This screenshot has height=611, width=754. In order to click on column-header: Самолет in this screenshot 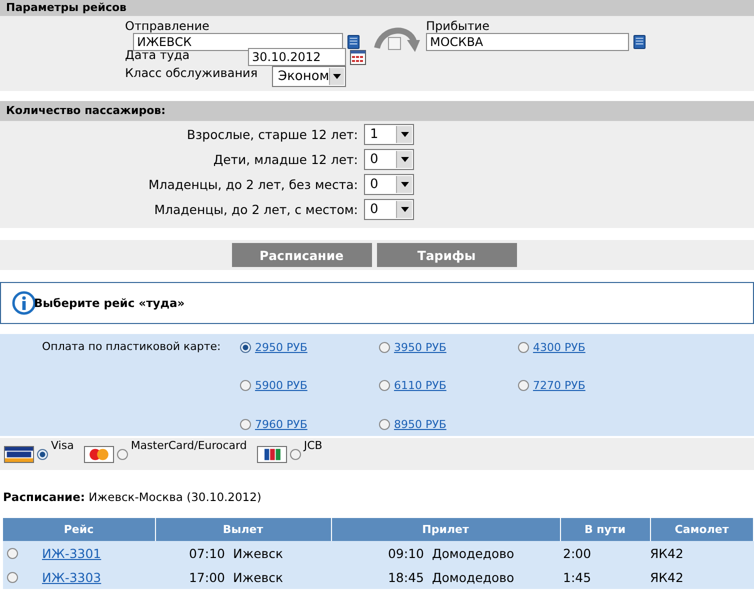, I will do `click(702, 529)`.